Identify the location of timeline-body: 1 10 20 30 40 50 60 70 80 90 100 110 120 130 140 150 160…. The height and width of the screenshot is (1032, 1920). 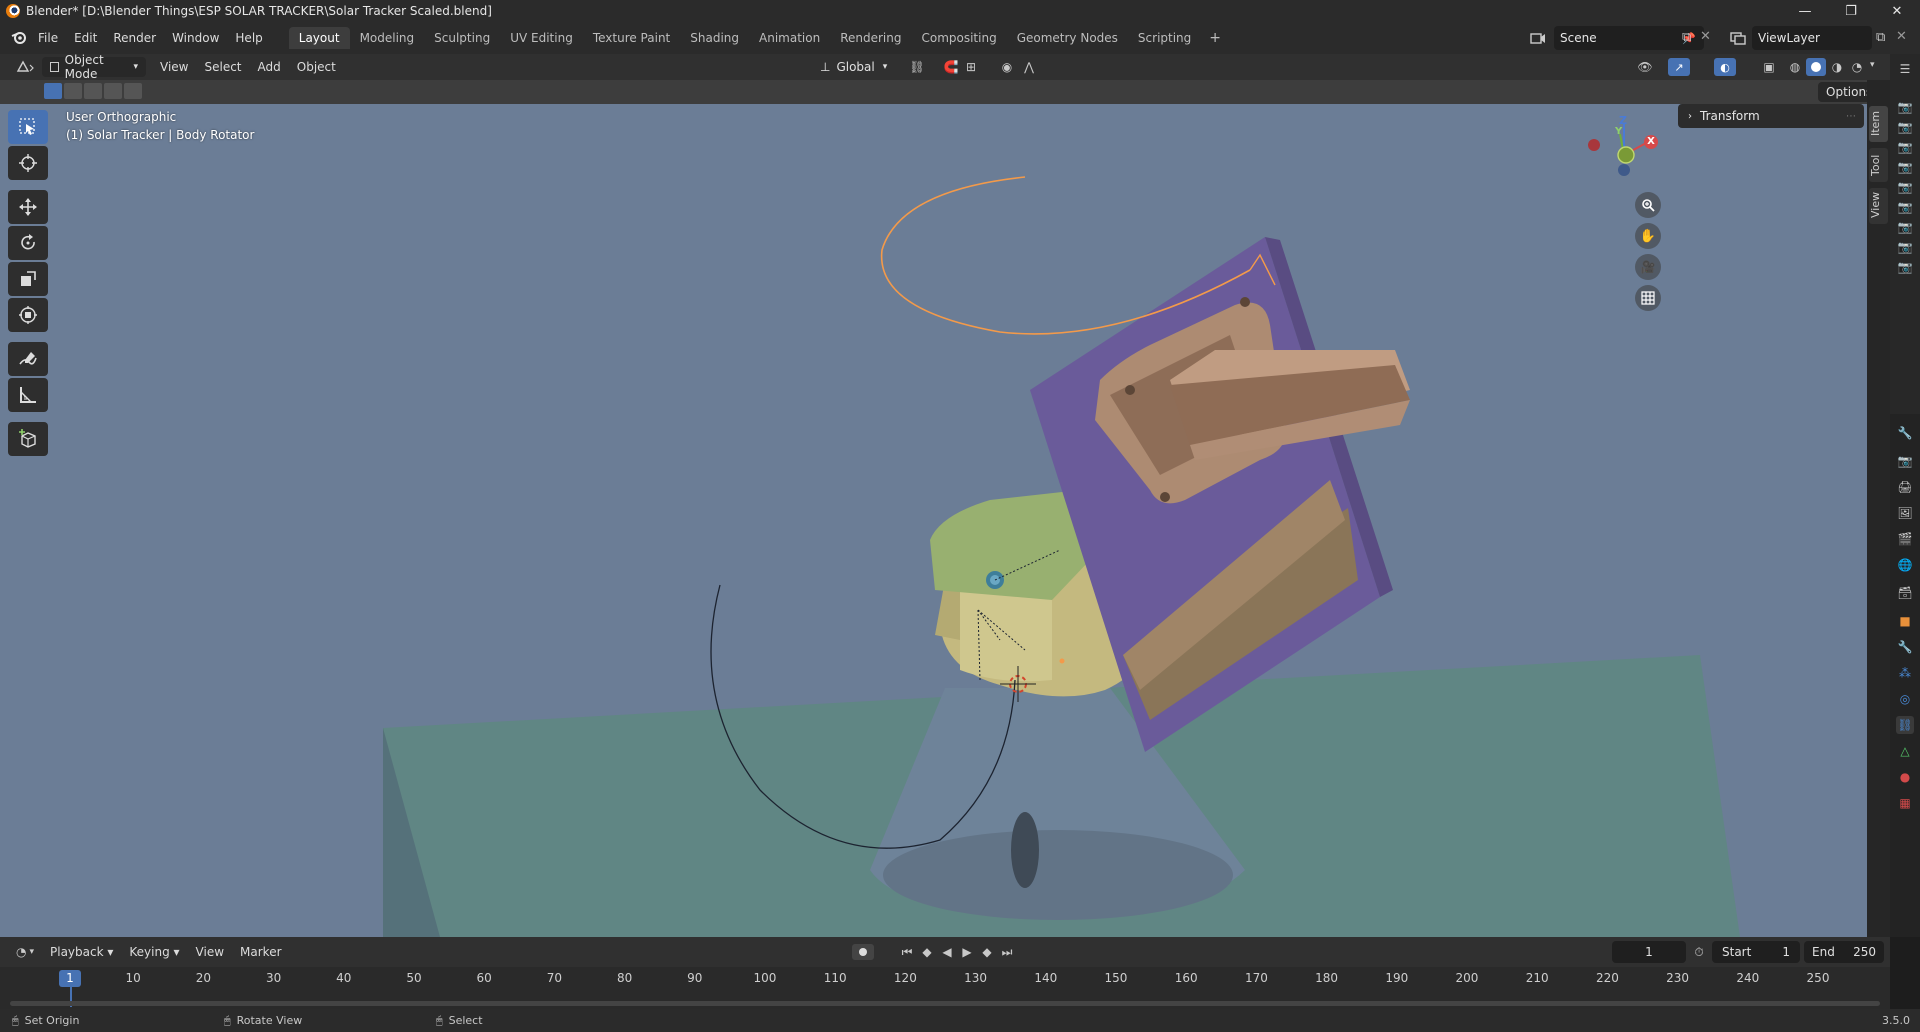
(945, 988).